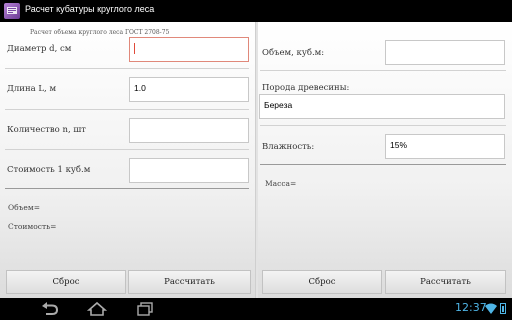 This screenshot has width=512, height=320. Describe the element at coordinates (46, 130) in the screenshot. I see `count-label: Количество n, шт` at that location.